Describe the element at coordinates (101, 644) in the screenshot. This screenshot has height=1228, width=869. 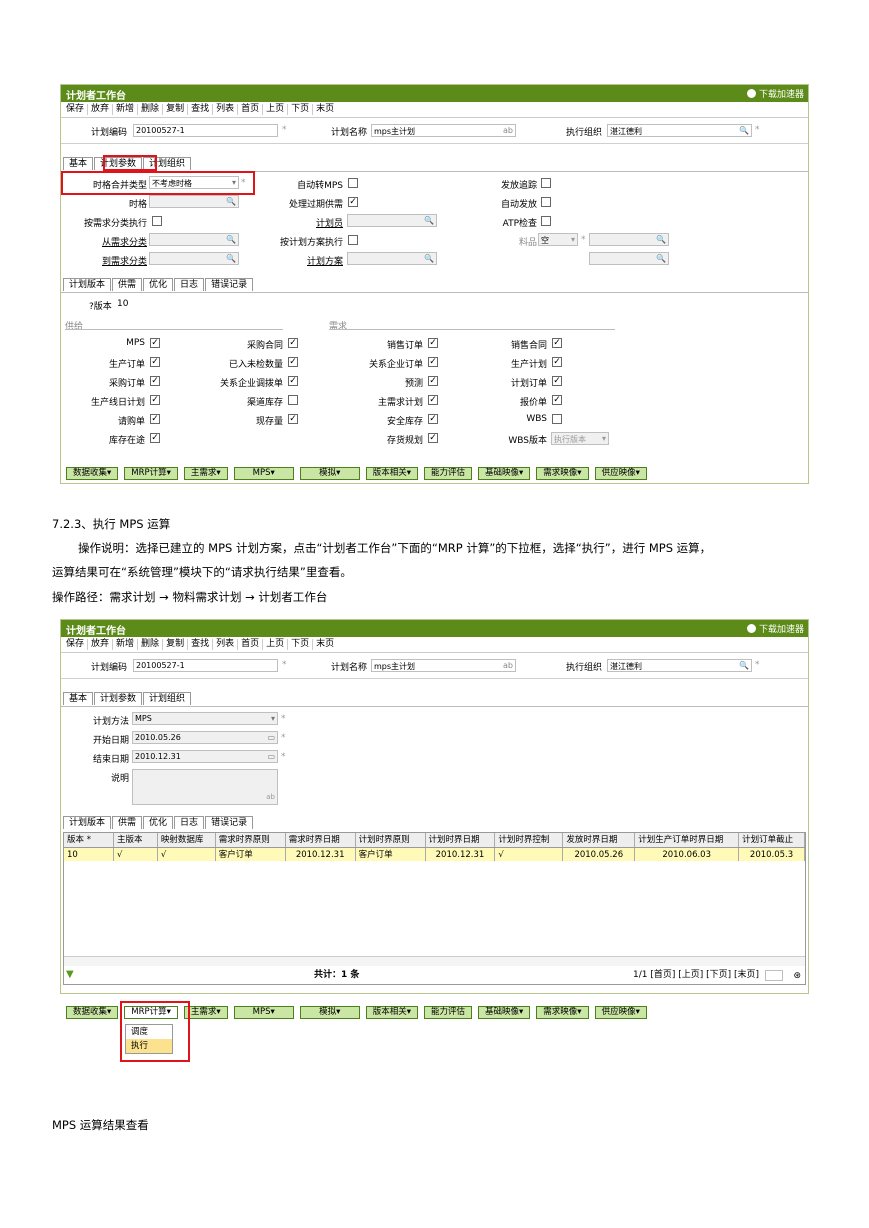
I see `menu-discard: 放弃` at that location.